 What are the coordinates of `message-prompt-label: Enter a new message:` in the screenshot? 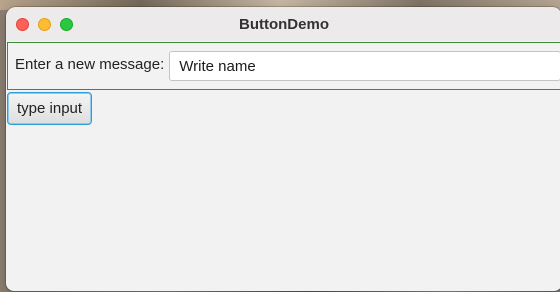 It's located at (90, 64).